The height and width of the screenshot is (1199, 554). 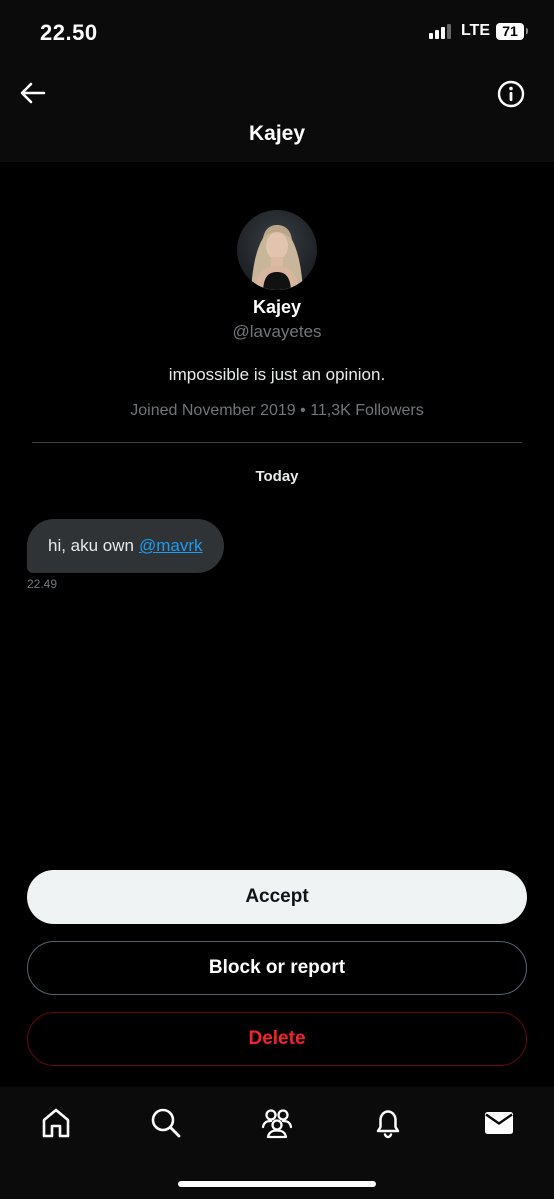 I want to click on avatar-image, so click(x=277, y=250).